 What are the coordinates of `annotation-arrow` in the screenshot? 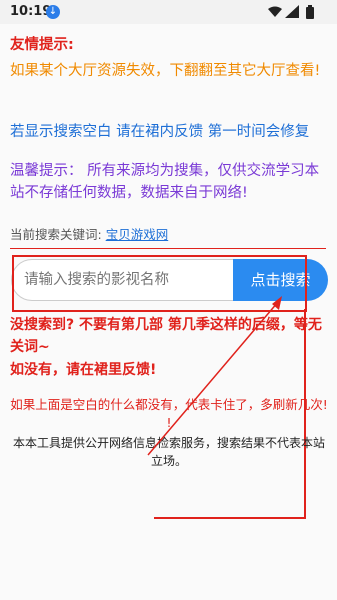 It's located at (214, 376).